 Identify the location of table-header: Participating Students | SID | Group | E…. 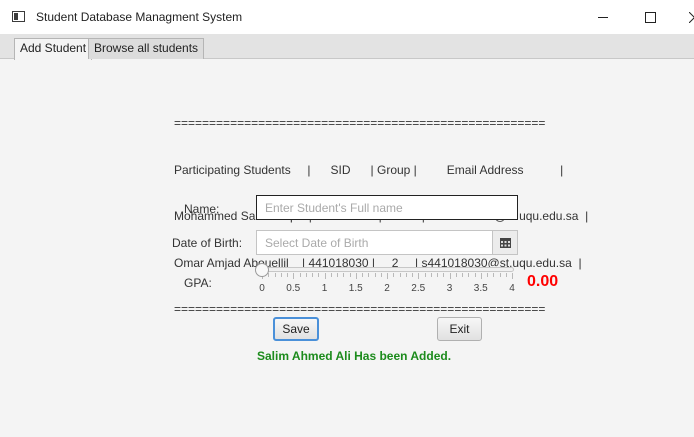
(369, 169).